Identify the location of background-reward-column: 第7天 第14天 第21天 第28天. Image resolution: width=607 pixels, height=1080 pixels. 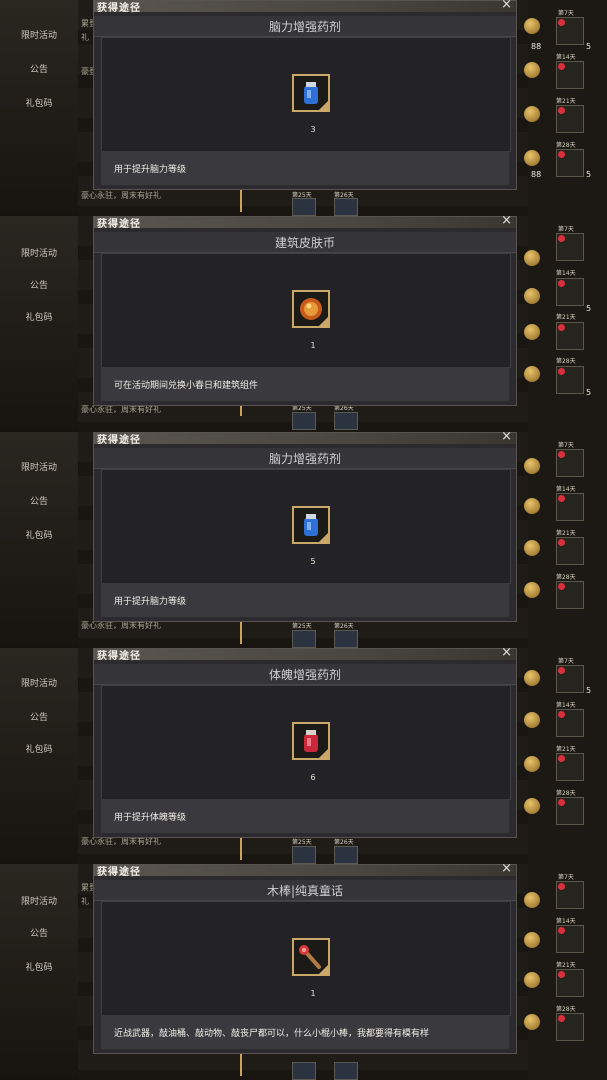
(564, 540).